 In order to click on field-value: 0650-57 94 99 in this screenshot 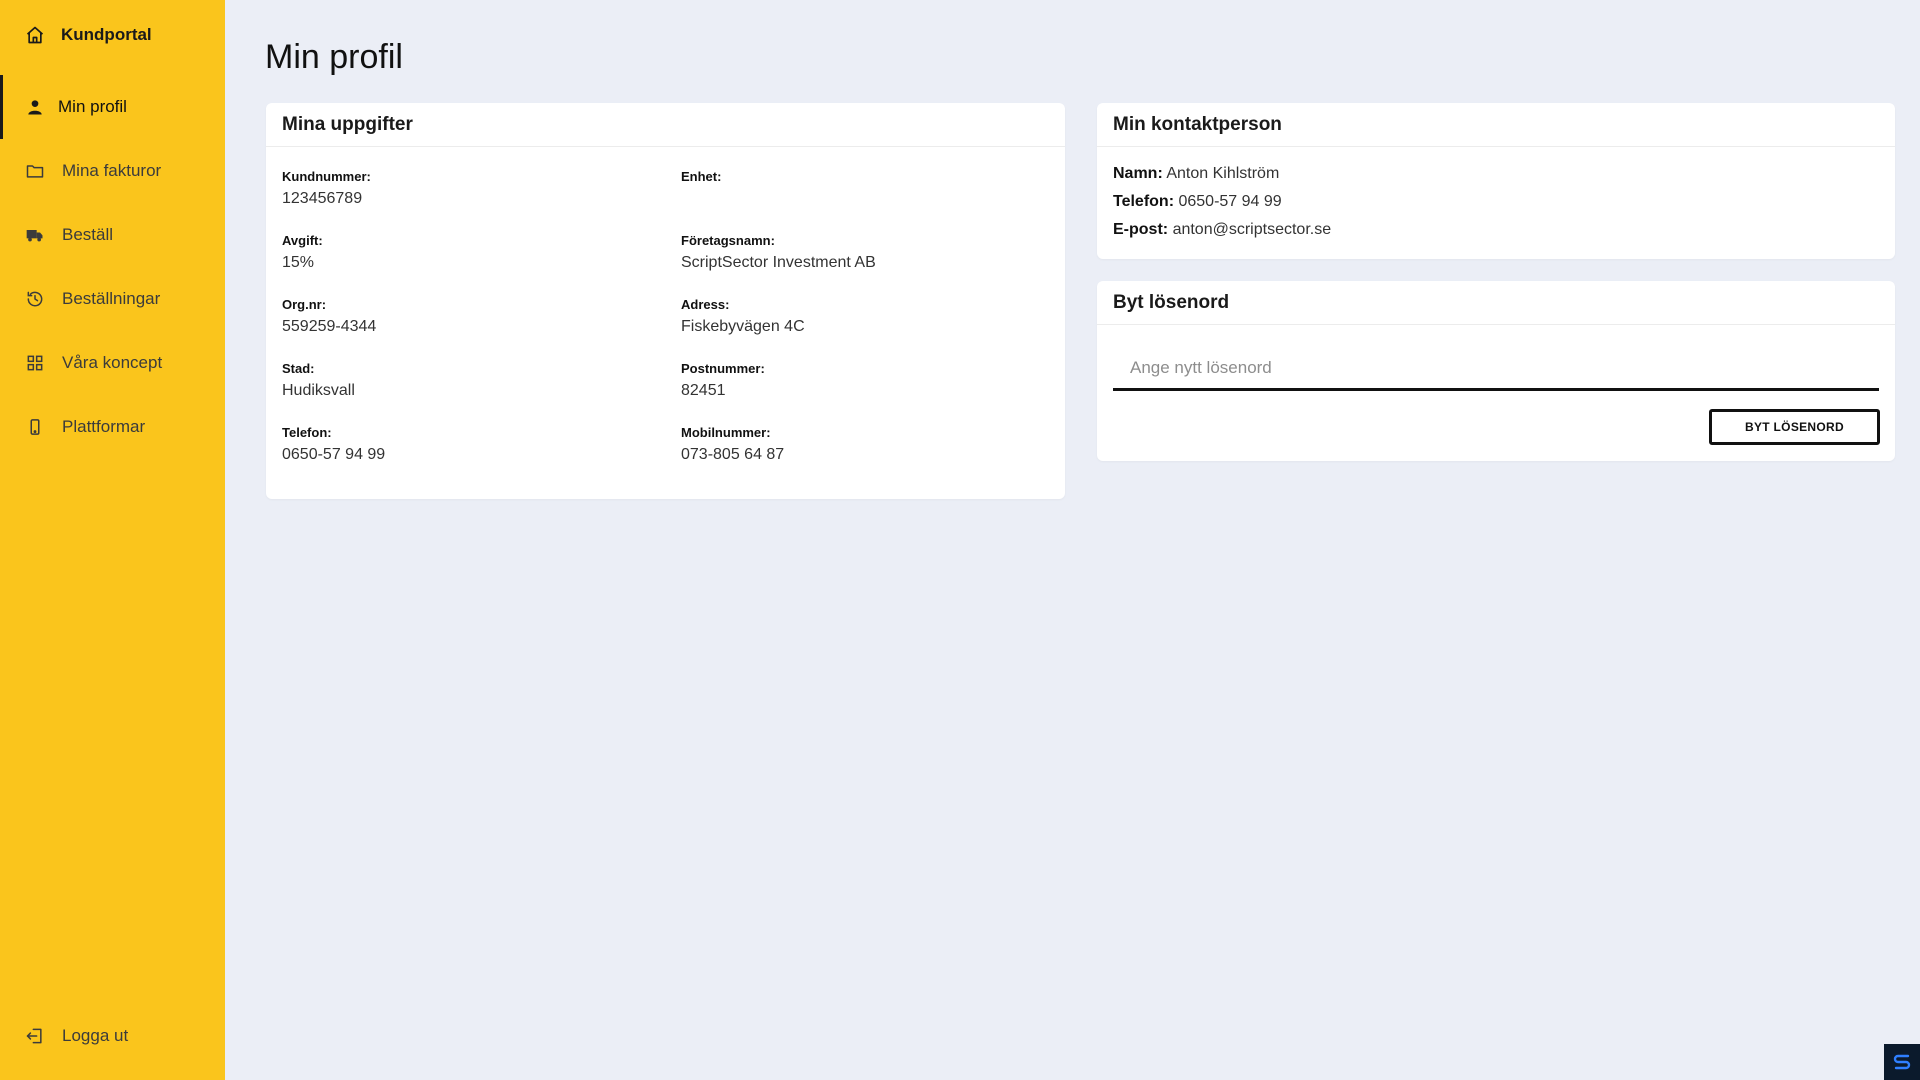, I will do `click(334, 454)`.